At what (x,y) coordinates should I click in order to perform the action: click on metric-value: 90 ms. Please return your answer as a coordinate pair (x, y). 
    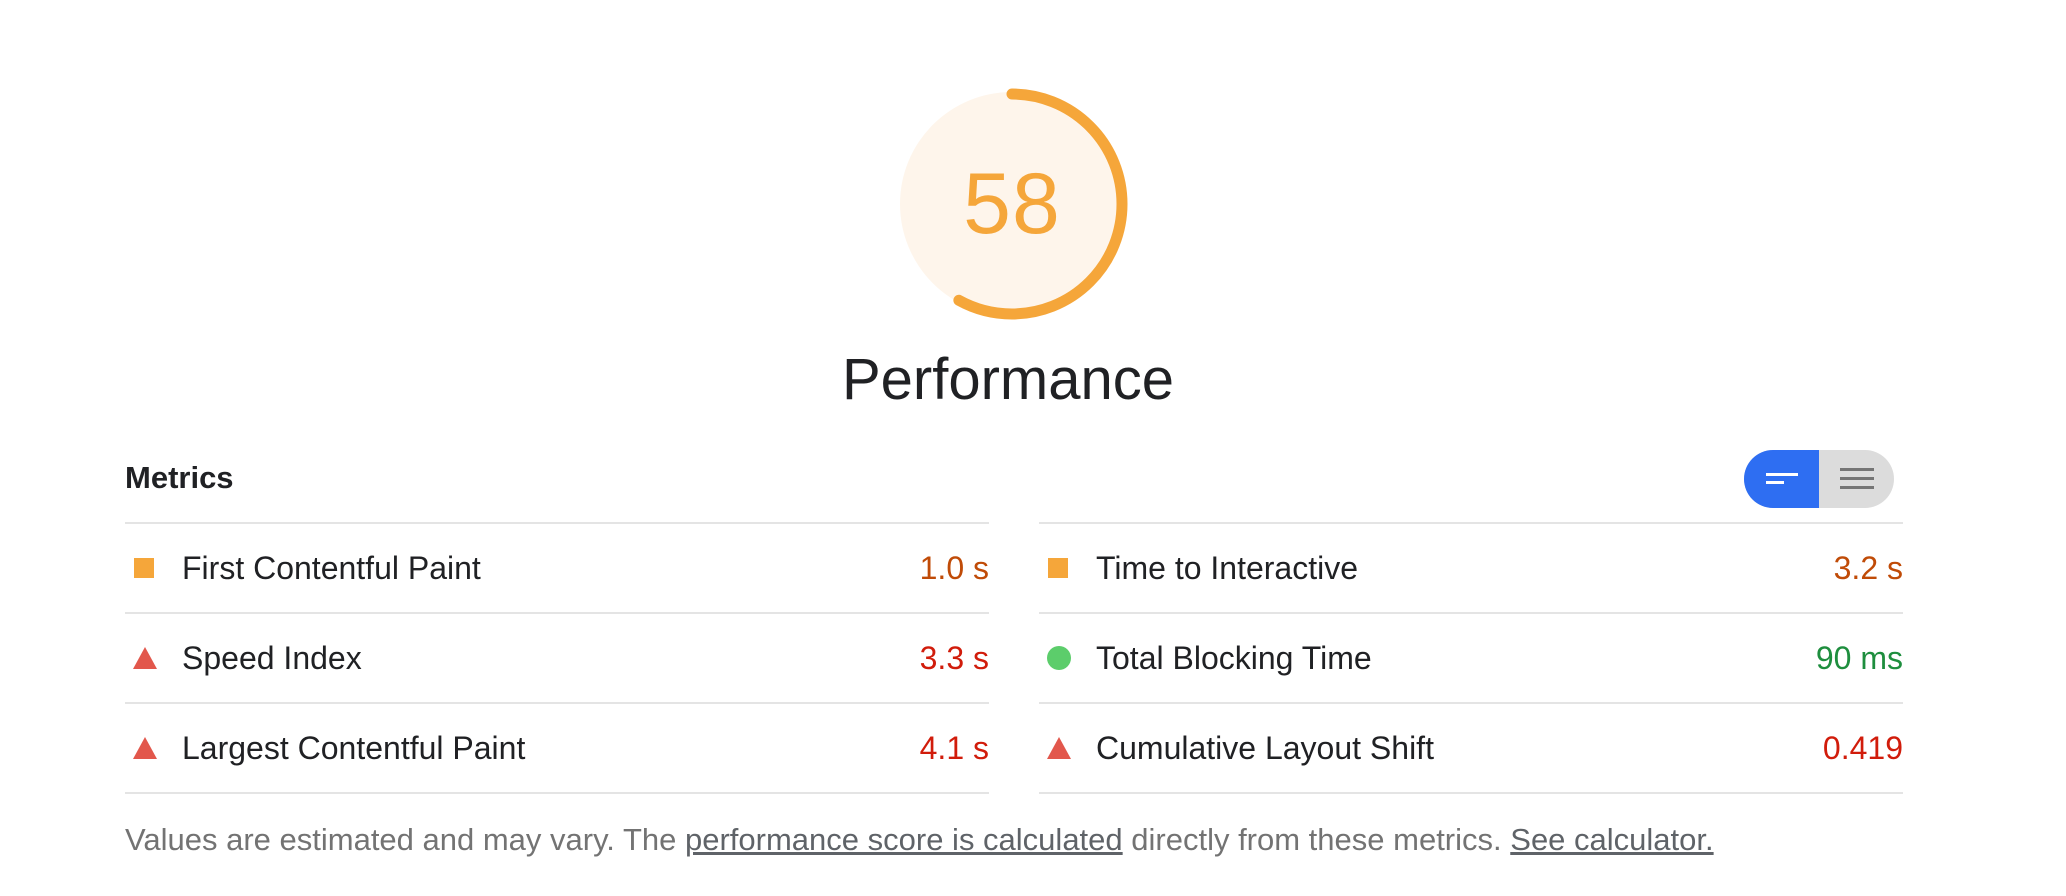
    Looking at the image, I should click on (1859, 657).